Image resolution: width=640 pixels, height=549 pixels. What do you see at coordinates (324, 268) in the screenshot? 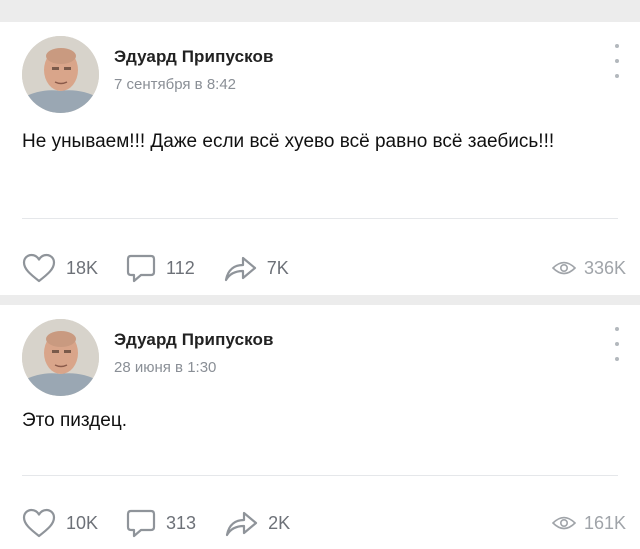
I see `post-actions: 18K 112 7K 336K` at bounding box center [324, 268].